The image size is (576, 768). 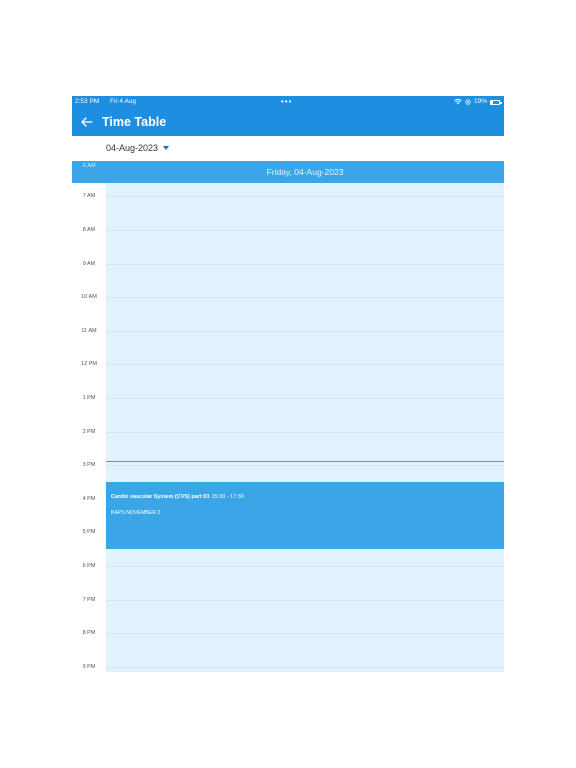 What do you see at coordinates (458, 102) in the screenshot?
I see `wifi-icon` at bounding box center [458, 102].